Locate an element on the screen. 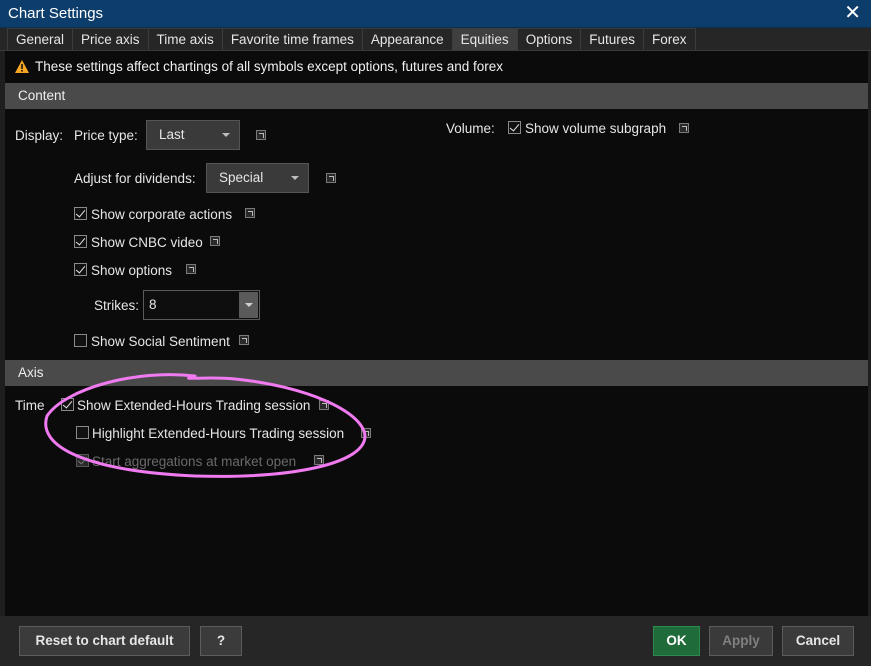 The height and width of the screenshot is (666, 871). adjust-dividends-dropdown: Special is located at coordinates (257, 178).